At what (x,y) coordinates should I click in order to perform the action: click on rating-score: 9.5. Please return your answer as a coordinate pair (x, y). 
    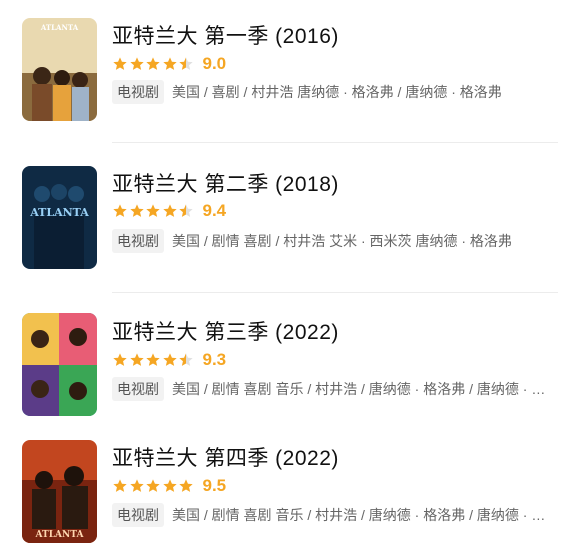
    Looking at the image, I should click on (214, 485).